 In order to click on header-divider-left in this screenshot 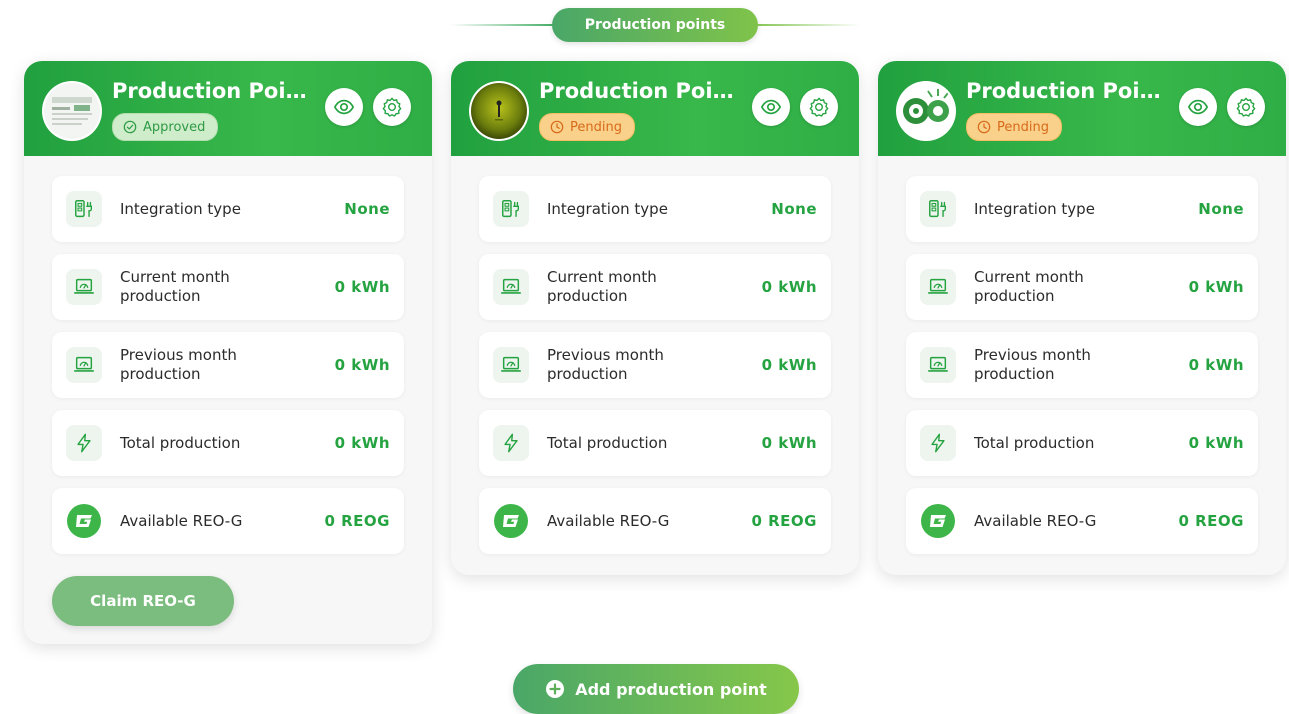, I will do `click(505, 25)`.